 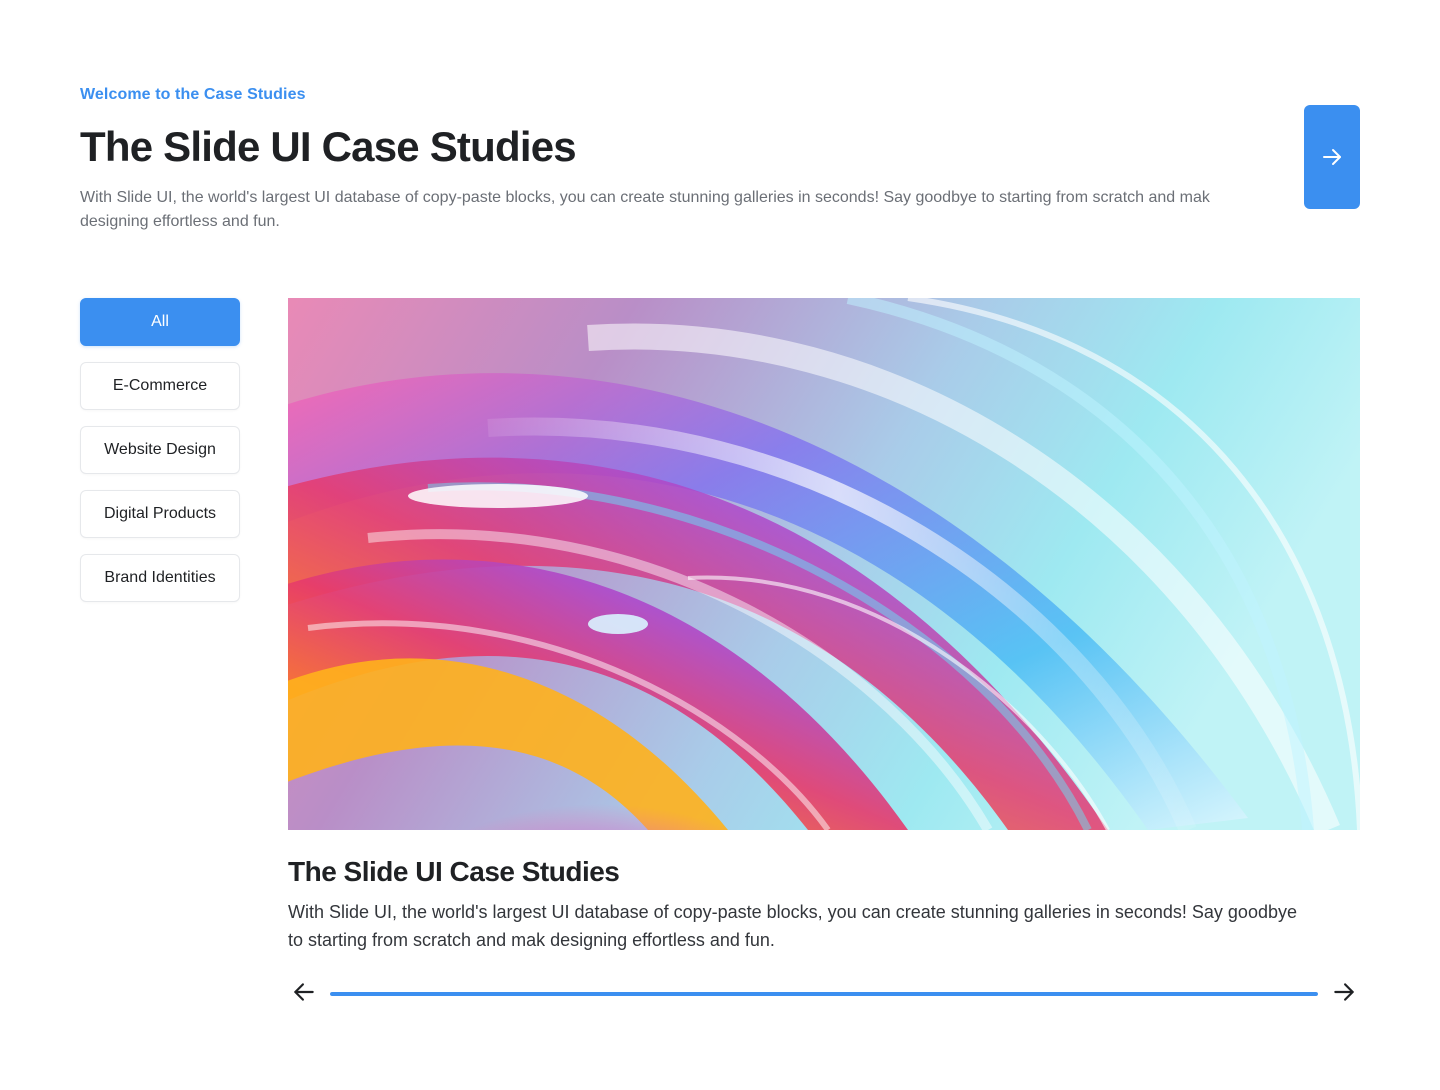 What do you see at coordinates (160, 322) in the screenshot?
I see `filter-all-button: All` at bounding box center [160, 322].